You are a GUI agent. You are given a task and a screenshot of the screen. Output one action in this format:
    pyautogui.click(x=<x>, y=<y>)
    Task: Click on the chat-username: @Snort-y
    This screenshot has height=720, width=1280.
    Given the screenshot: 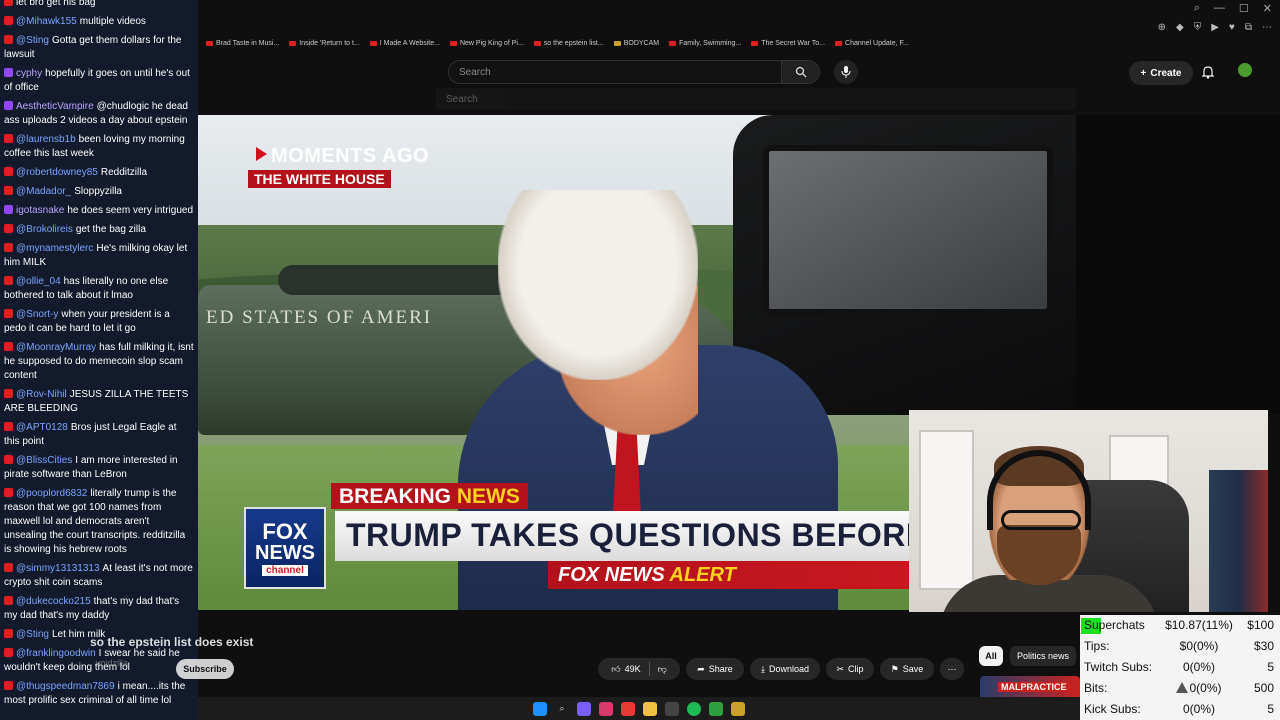 What is the action you would take?
    pyautogui.click(x=37, y=314)
    